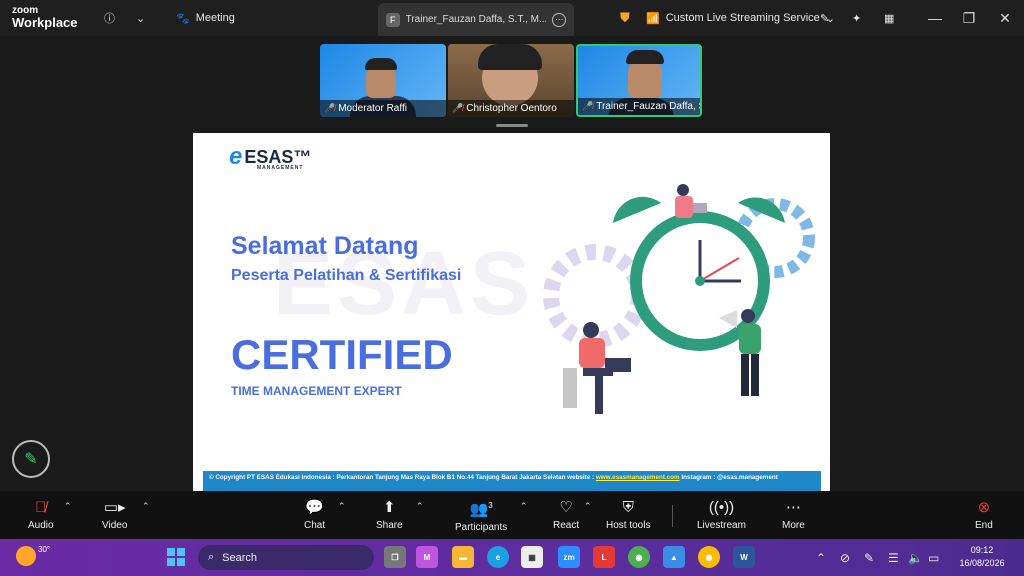 The image size is (1024, 576). Describe the element at coordinates (183, 18) in the screenshot. I see `paw-icon: 🐾` at that location.